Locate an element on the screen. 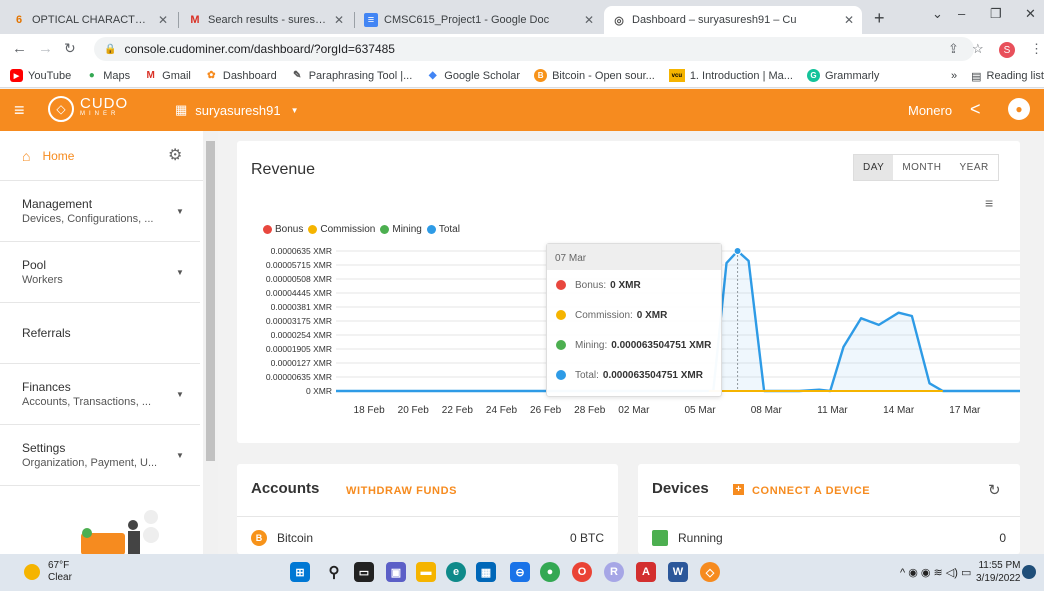 The width and height of the screenshot is (1044, 591). share-icon: < is located at coordinates (975, 109).